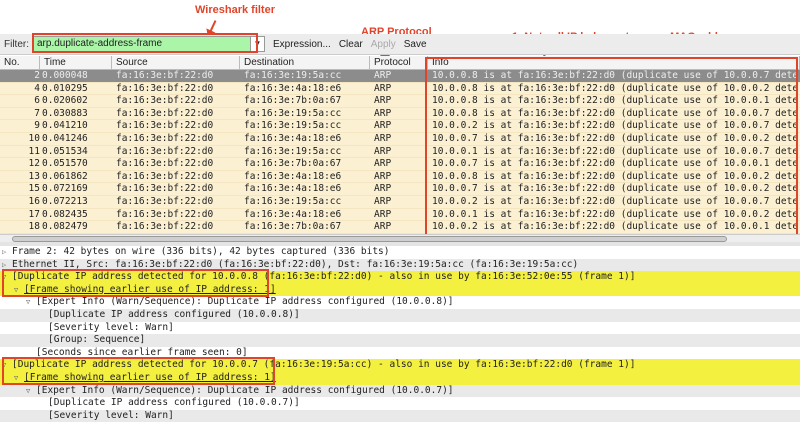 The image size is (800, 430). What do you see at coordinates (37, 113) in the screenshot?
I see `packet-cell-no: 7` at bounding box center [37, 113].